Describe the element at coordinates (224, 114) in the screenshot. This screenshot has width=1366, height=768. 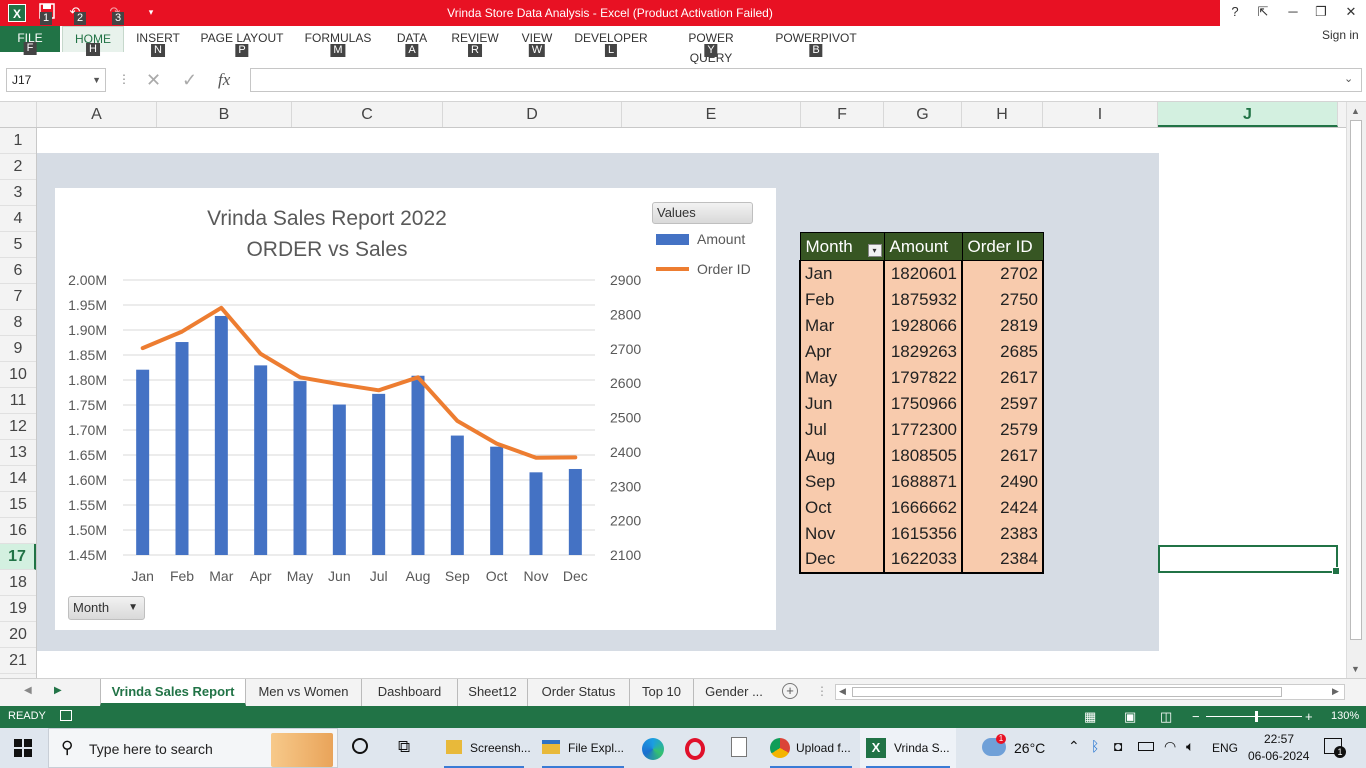
I see `column-header-b: B` at that location.